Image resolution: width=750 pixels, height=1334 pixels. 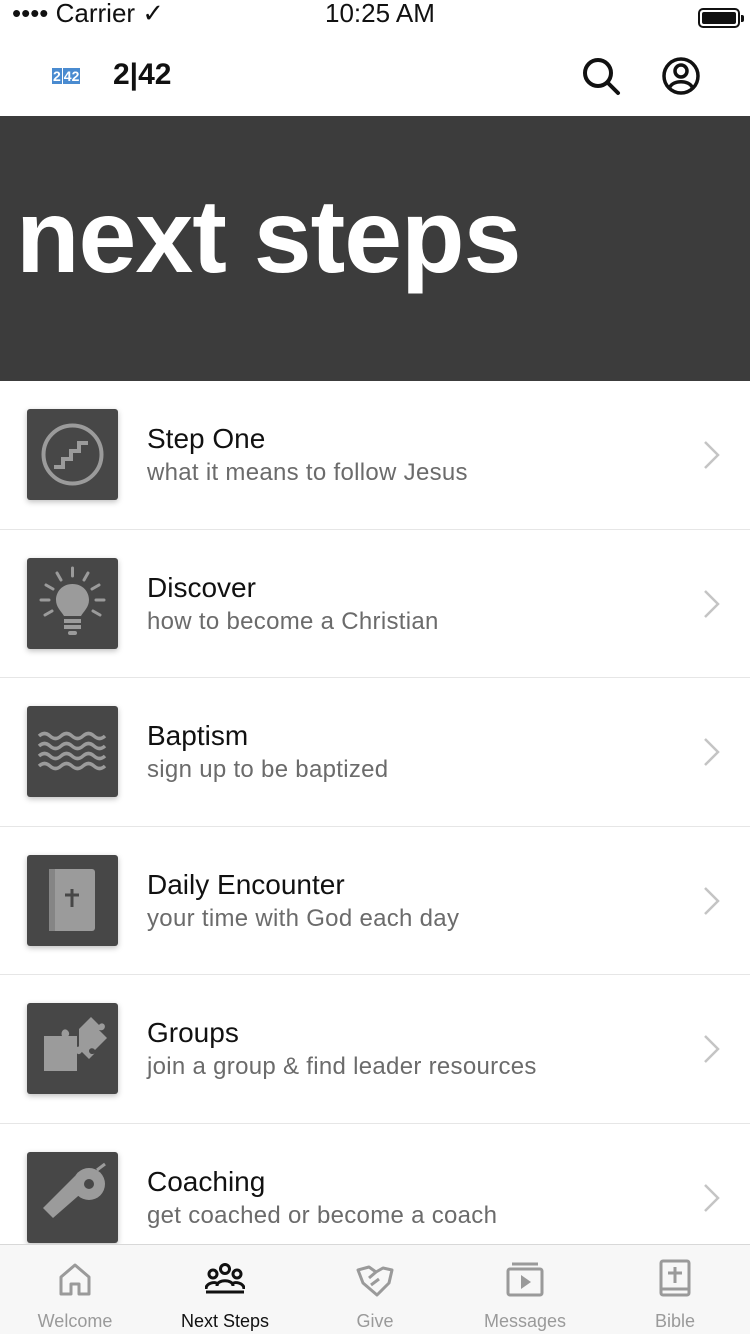 I want to click on tab-welcome: Welcome, so click(x=75, y=1289).